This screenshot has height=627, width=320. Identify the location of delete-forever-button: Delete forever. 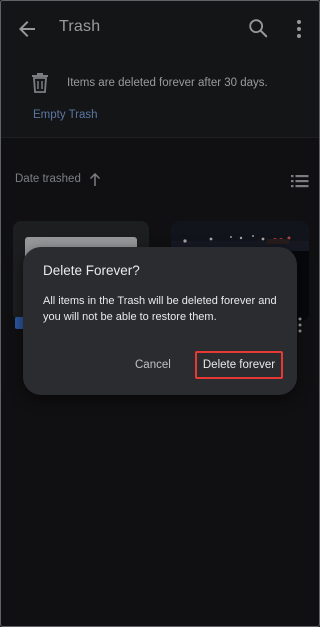
(239, 365).